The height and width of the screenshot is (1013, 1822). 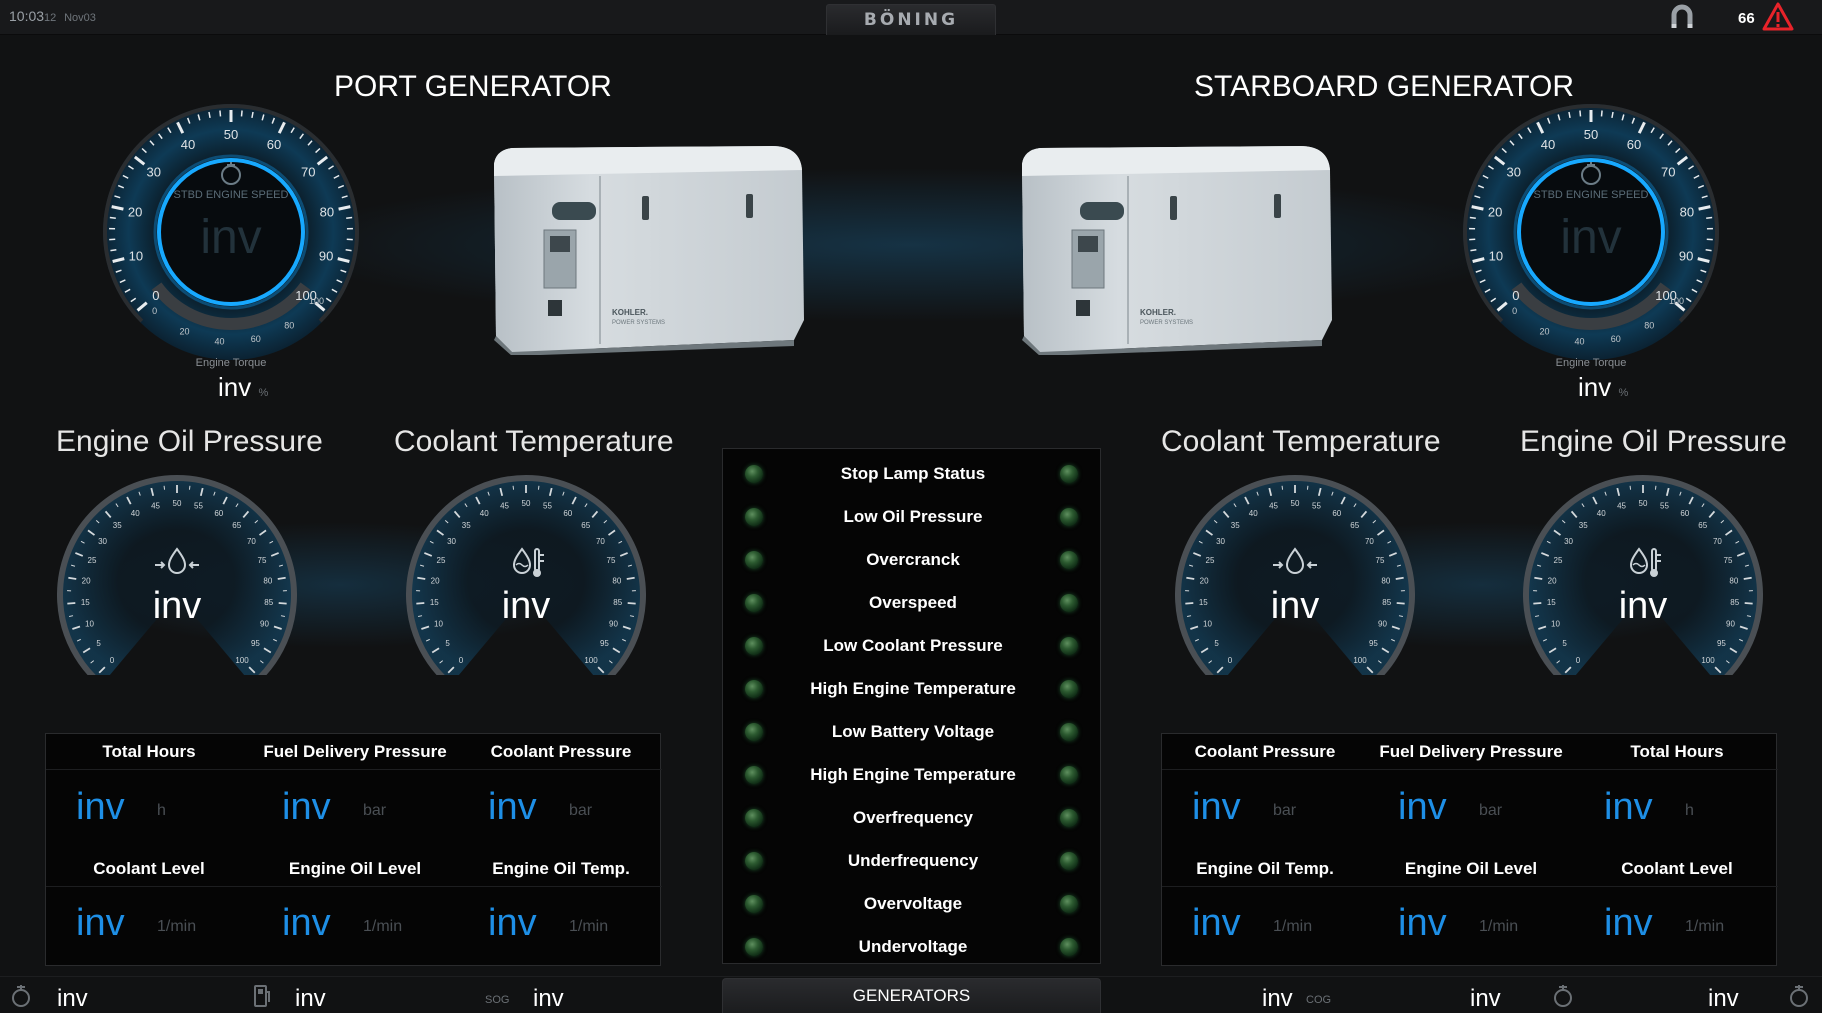 I want to click on lamp-label: Overvoltage, so click(x=913, y=903).